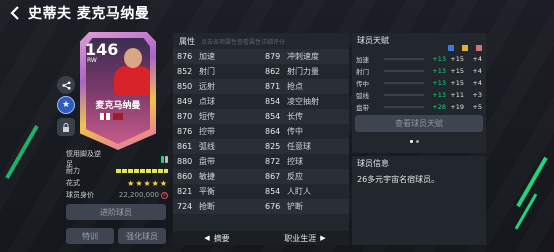 The width and height of the screenshot is (554, 252). I want to click on trait-bonus-b: +11, so click(457, 95).